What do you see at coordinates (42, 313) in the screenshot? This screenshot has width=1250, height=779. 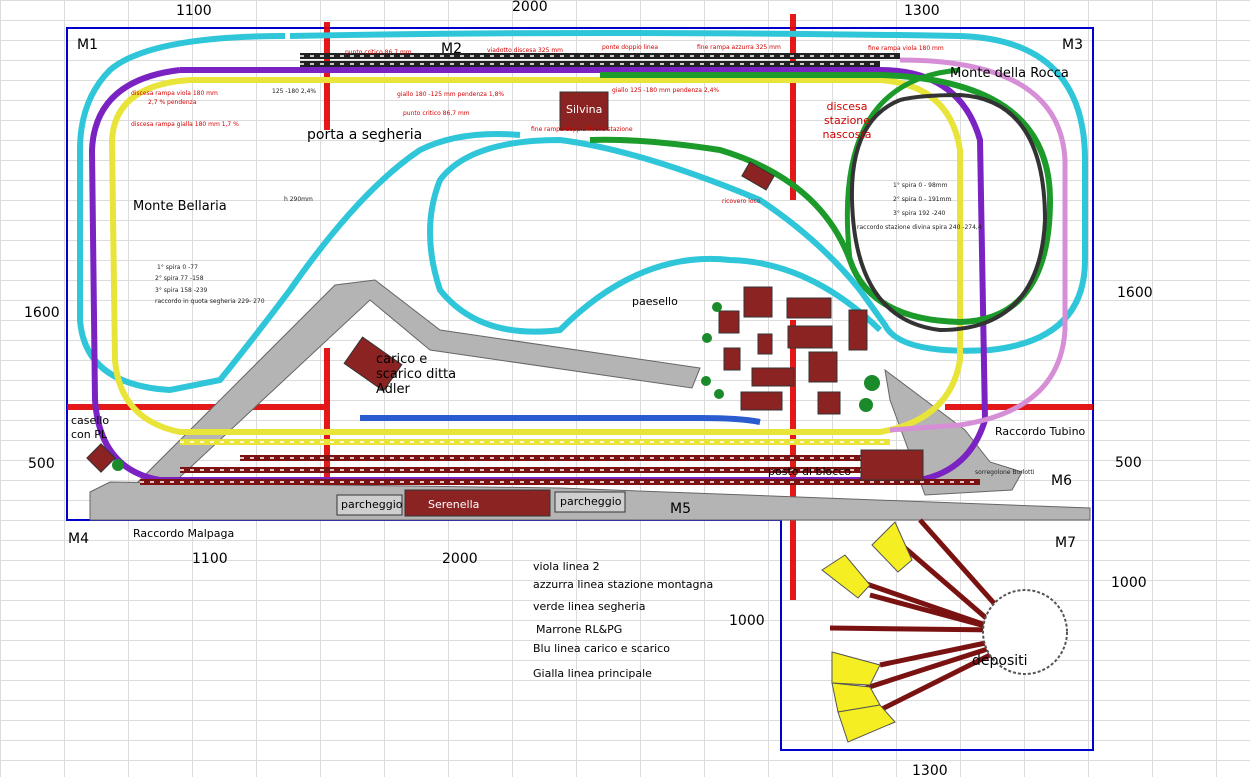 I see `dim-left-1600: 1600` at bounding box center [42, 313].